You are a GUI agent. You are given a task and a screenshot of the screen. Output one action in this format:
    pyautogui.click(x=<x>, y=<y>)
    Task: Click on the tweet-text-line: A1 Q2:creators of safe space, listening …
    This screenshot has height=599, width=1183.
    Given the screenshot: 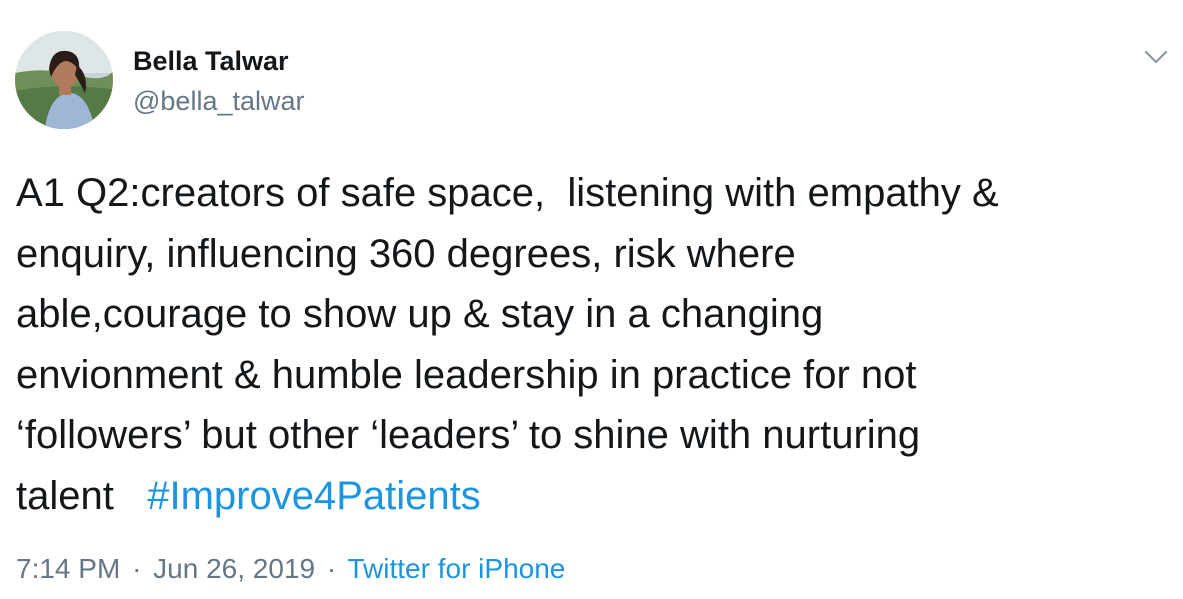 What is the action you would take?
    pyautogui.click(x=507, y=193)
    